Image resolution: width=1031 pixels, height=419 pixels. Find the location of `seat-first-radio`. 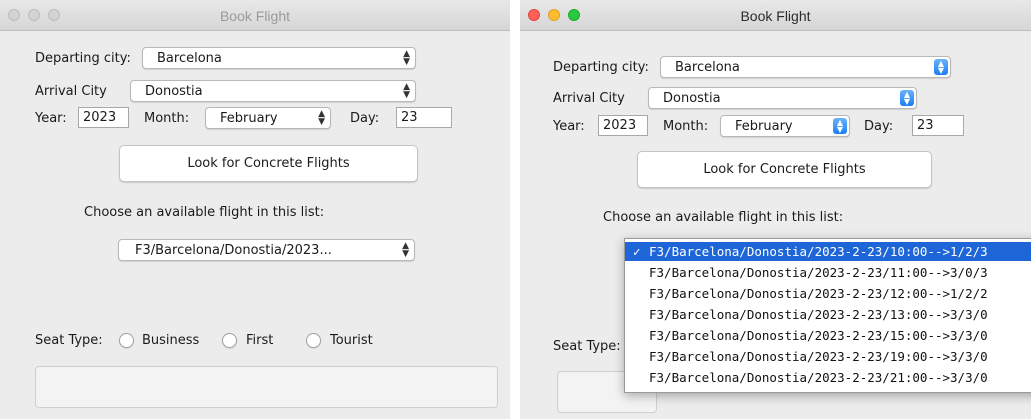

seat-first-radio is located at coordinates (229, 340).